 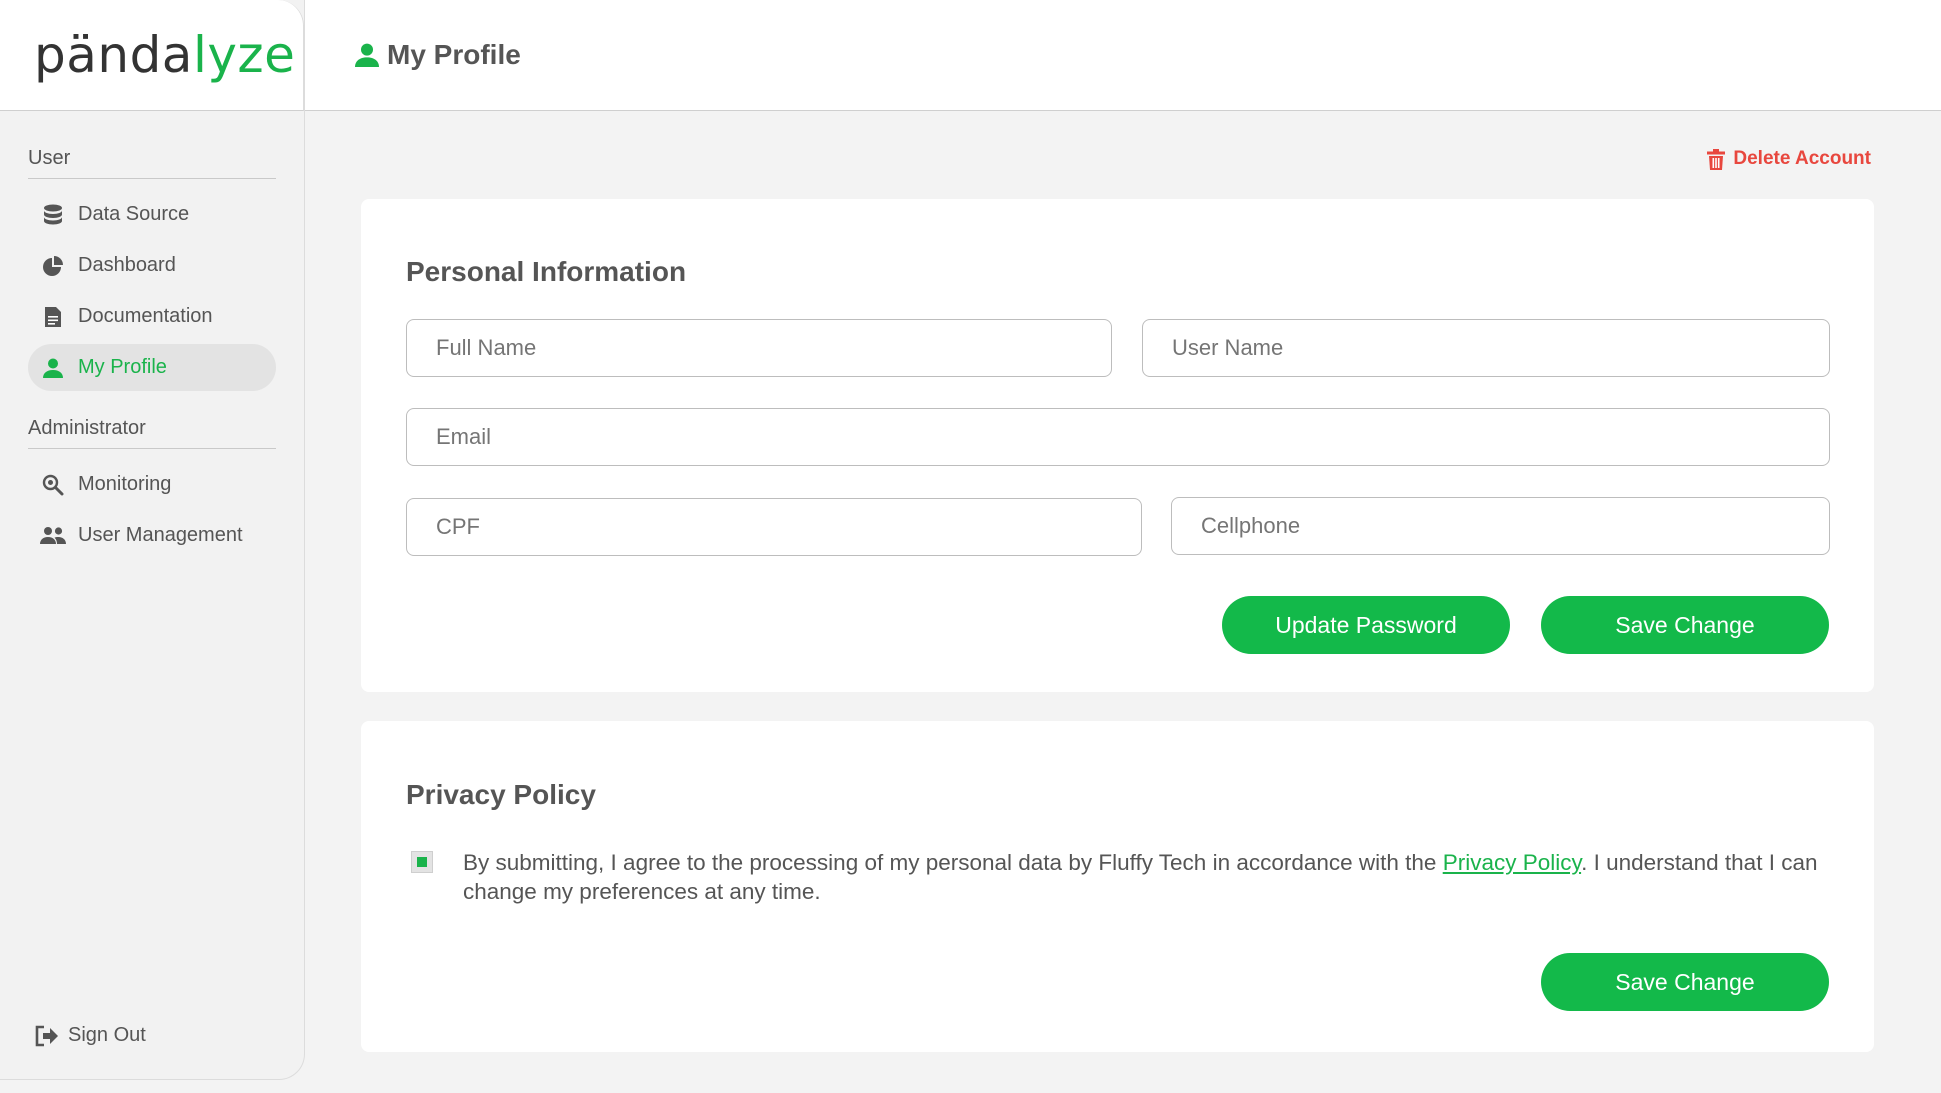 I want to click on sidebar-item-dashboard: Dashboard, so click(x=152, y=265).